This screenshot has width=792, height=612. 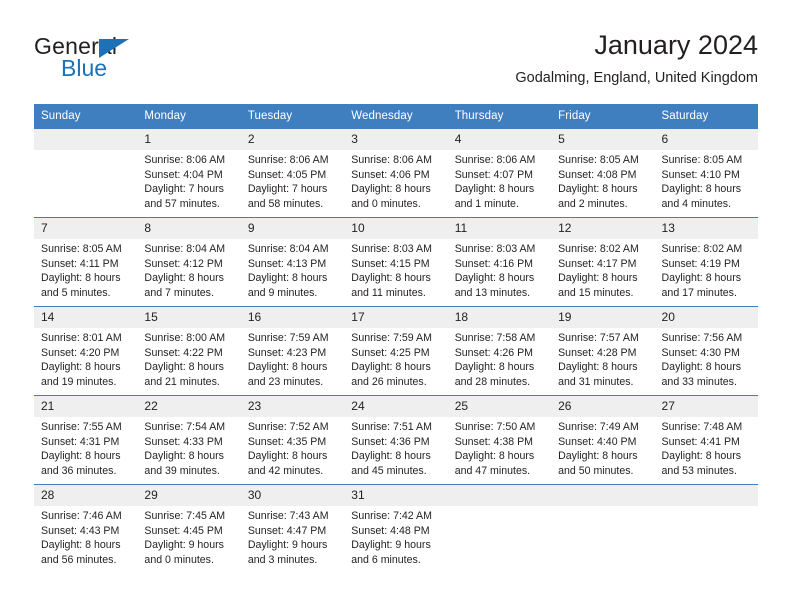 What do you see at coordinates (185, 249) in the screenshot?
I see `sunrise-text: Sunrise: 8:04 AM` at bounding box center [185, 249].